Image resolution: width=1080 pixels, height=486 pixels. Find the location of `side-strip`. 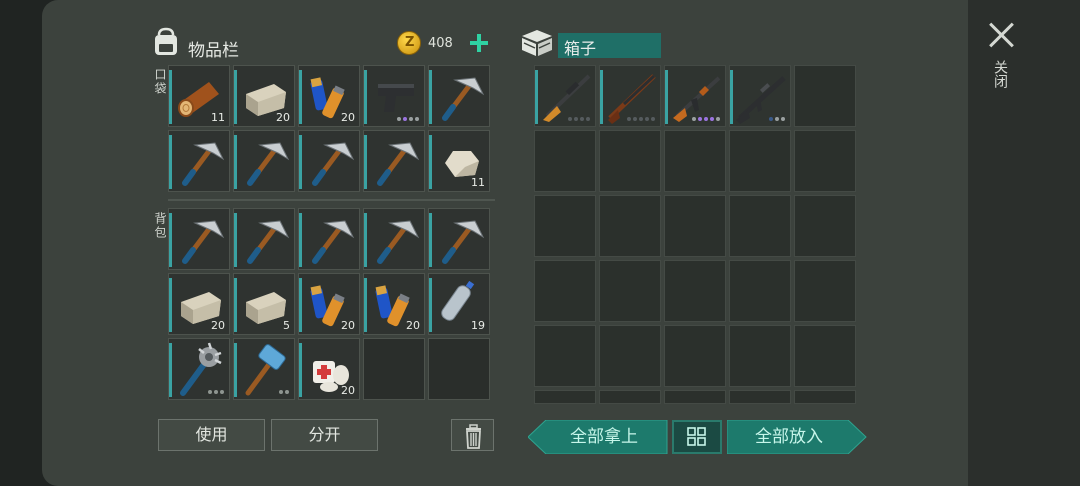

side-strip is located at coordinates (1024, 243).